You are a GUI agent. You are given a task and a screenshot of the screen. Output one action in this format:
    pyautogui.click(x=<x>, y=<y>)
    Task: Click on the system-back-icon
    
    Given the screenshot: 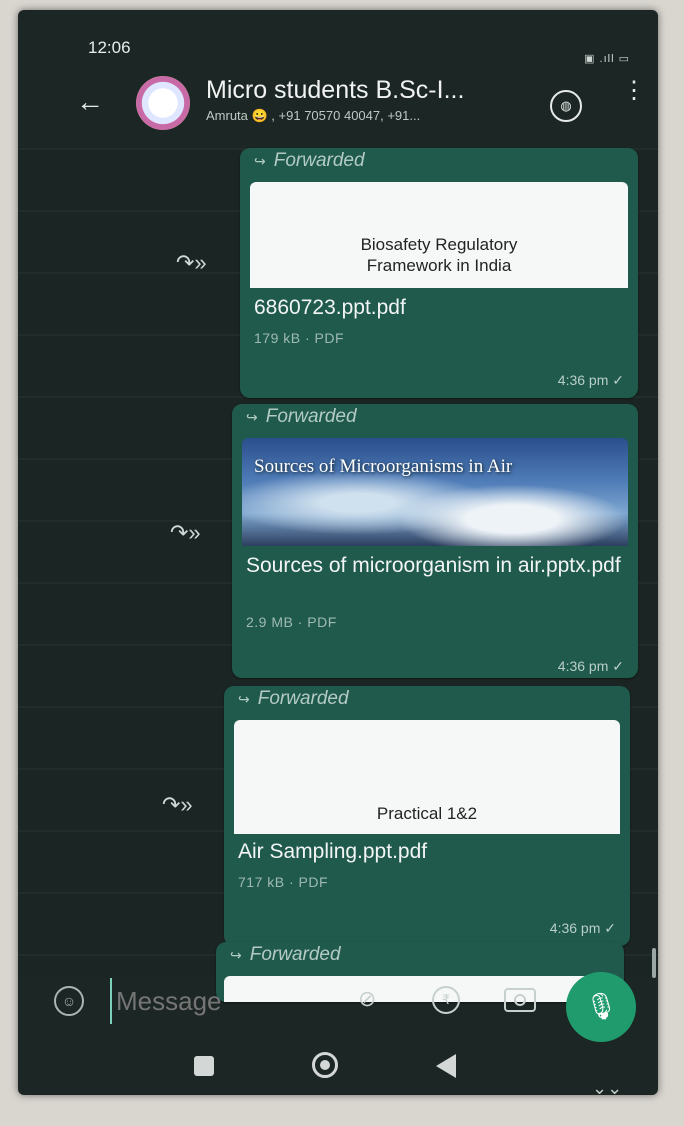 What is the action you would take?
    pyautogui.click(x=446, y=1066)
    